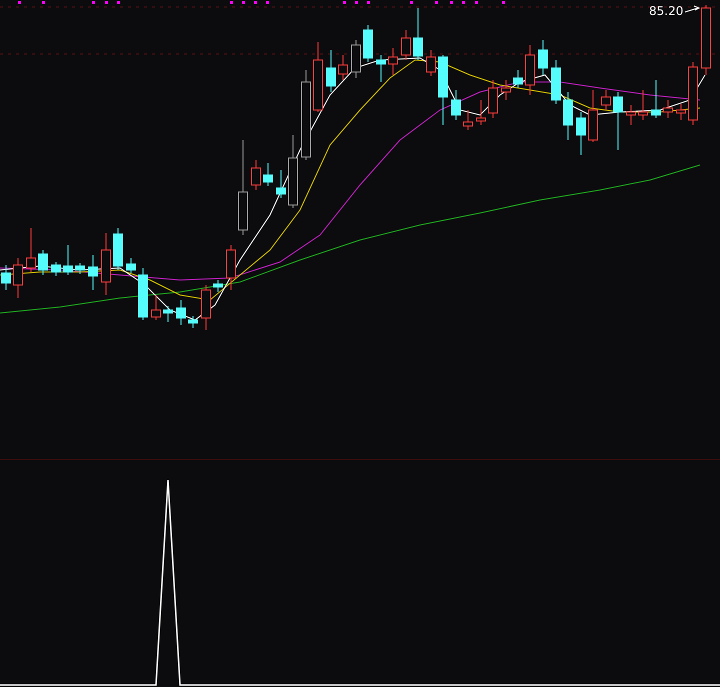 Image resolution: width=720 pixels, height=687 pixels. Describe the element at coordinates (666, 11) in the screenshot. I see `high-price-label: 85.20` at that location.